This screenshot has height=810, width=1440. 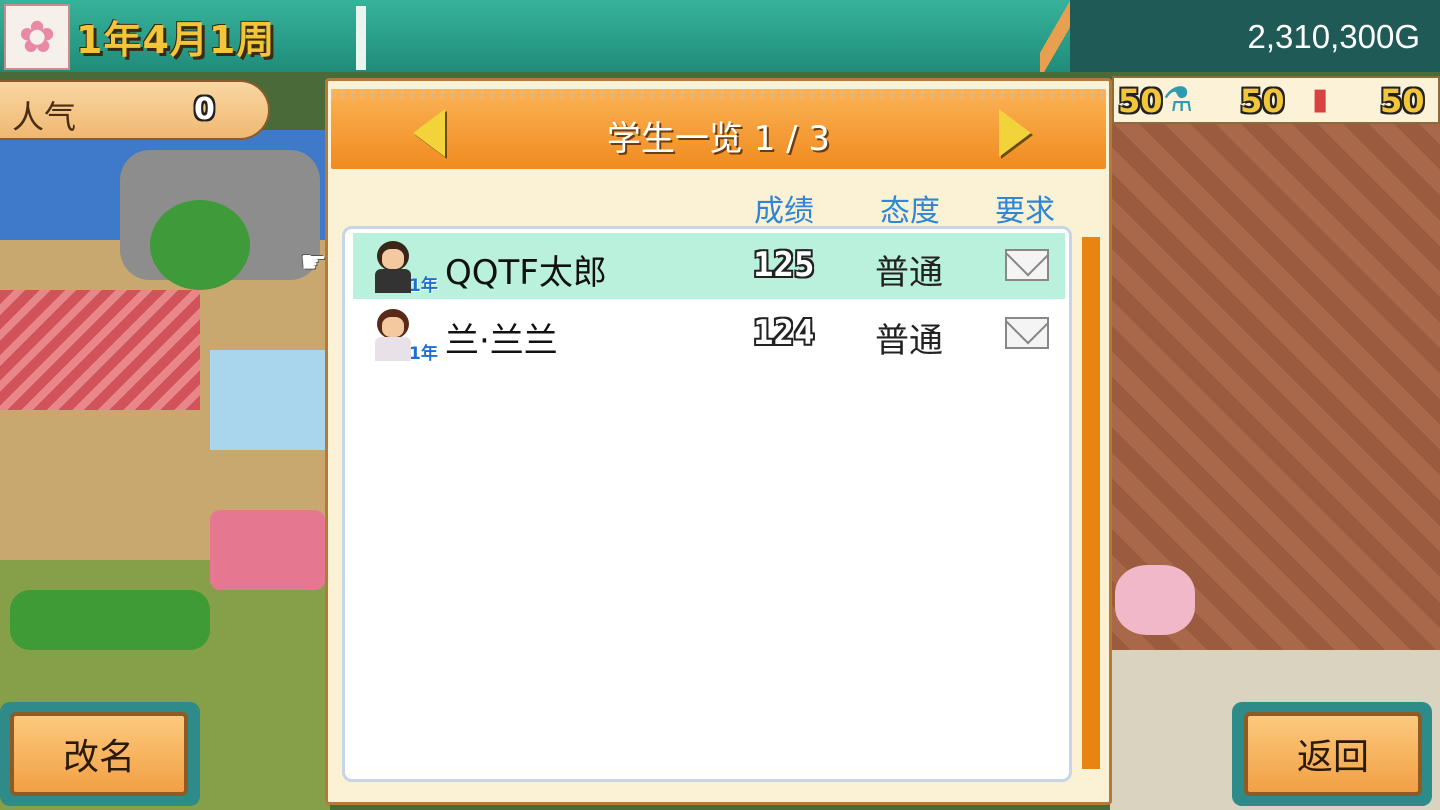 What do you see at coordinates (718, 94) in the screenshot?
I see `header-ruler-decoration` at bounding box center [718, 94].